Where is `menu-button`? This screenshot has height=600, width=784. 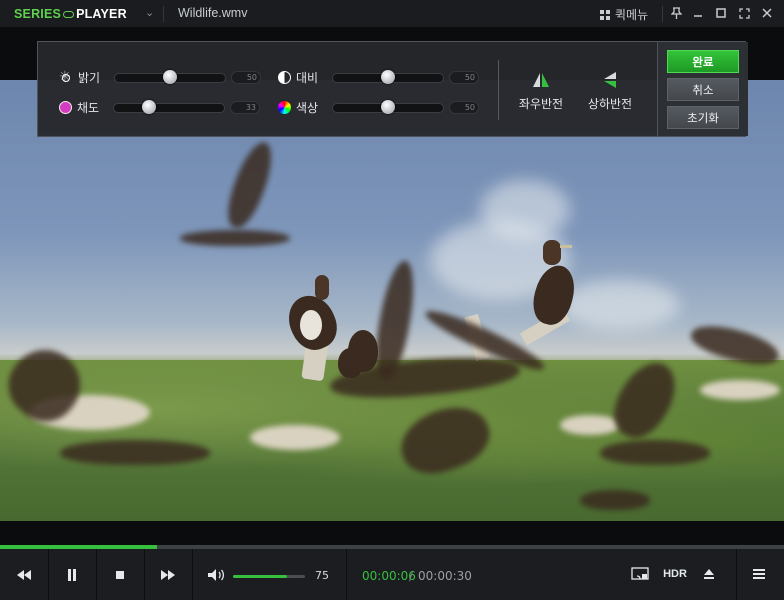 menu-button is located at coordinates (759, 574).